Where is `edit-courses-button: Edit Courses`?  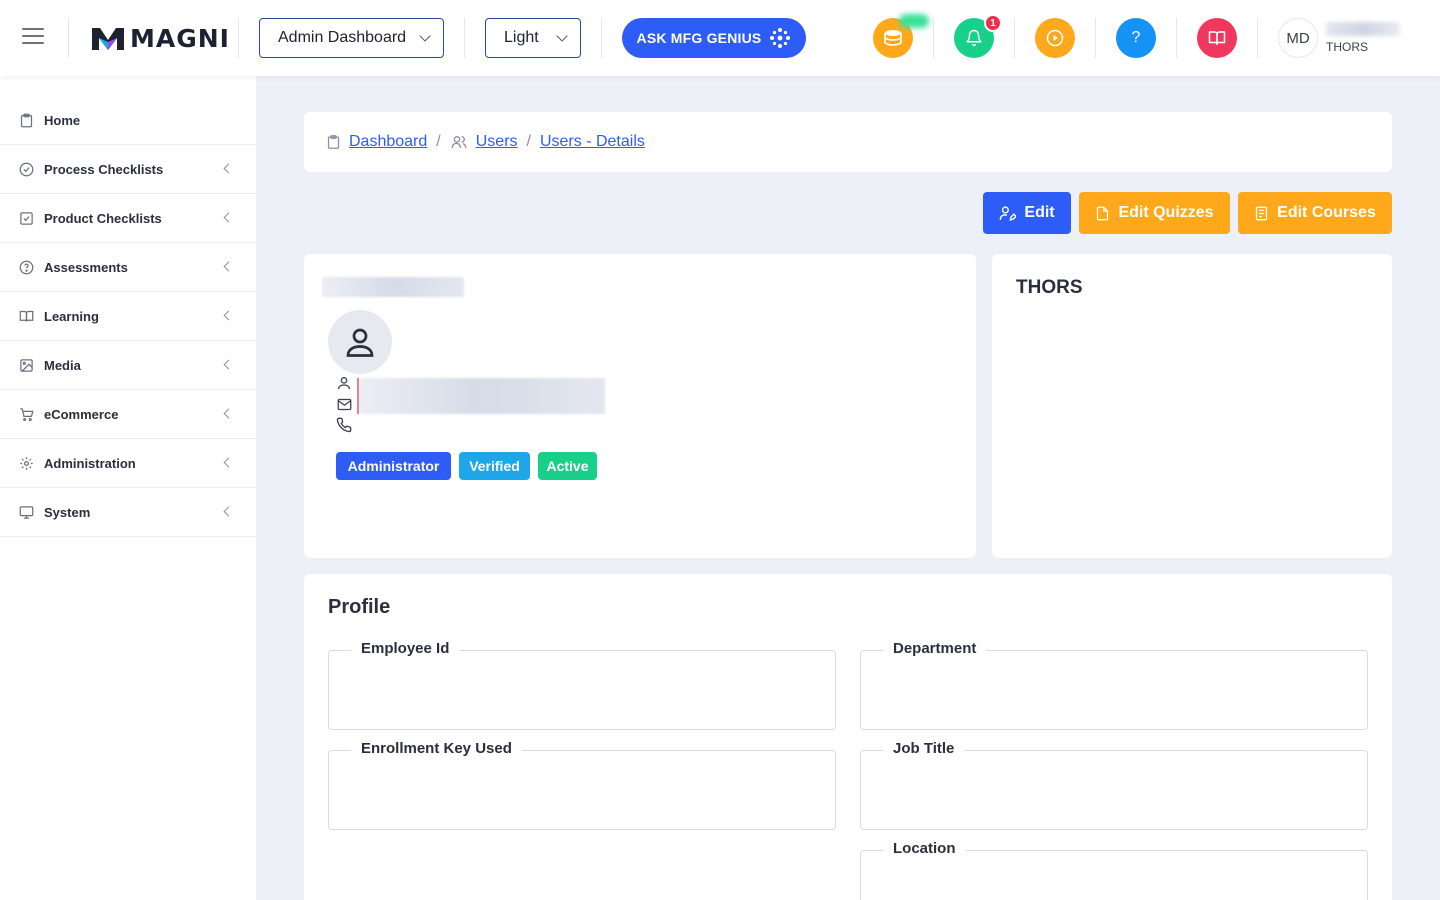
edit-courses-button: Edit Courses is located at coordinates (1315, 213).